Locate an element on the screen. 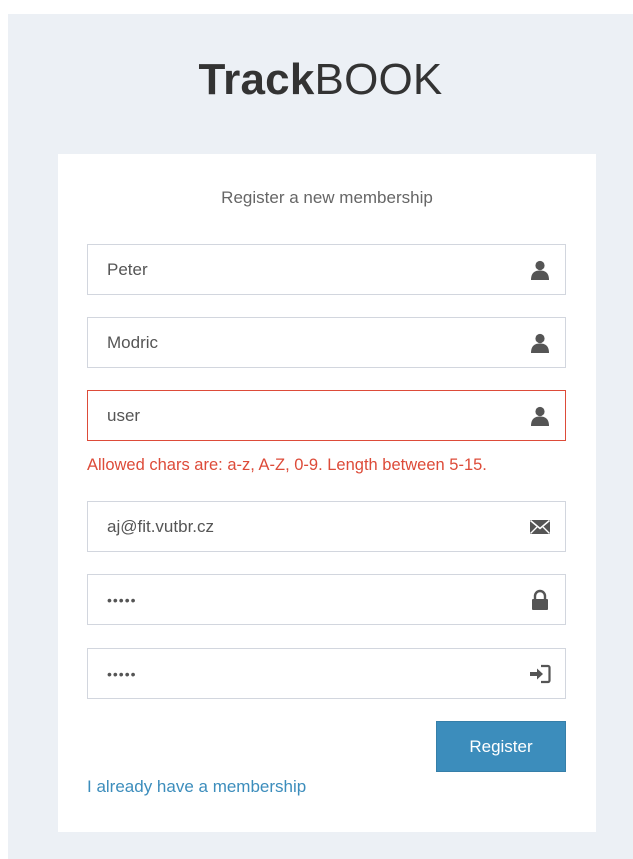 This screenshot has height=859, width=633. username-field is located at coordinates (326, 415).